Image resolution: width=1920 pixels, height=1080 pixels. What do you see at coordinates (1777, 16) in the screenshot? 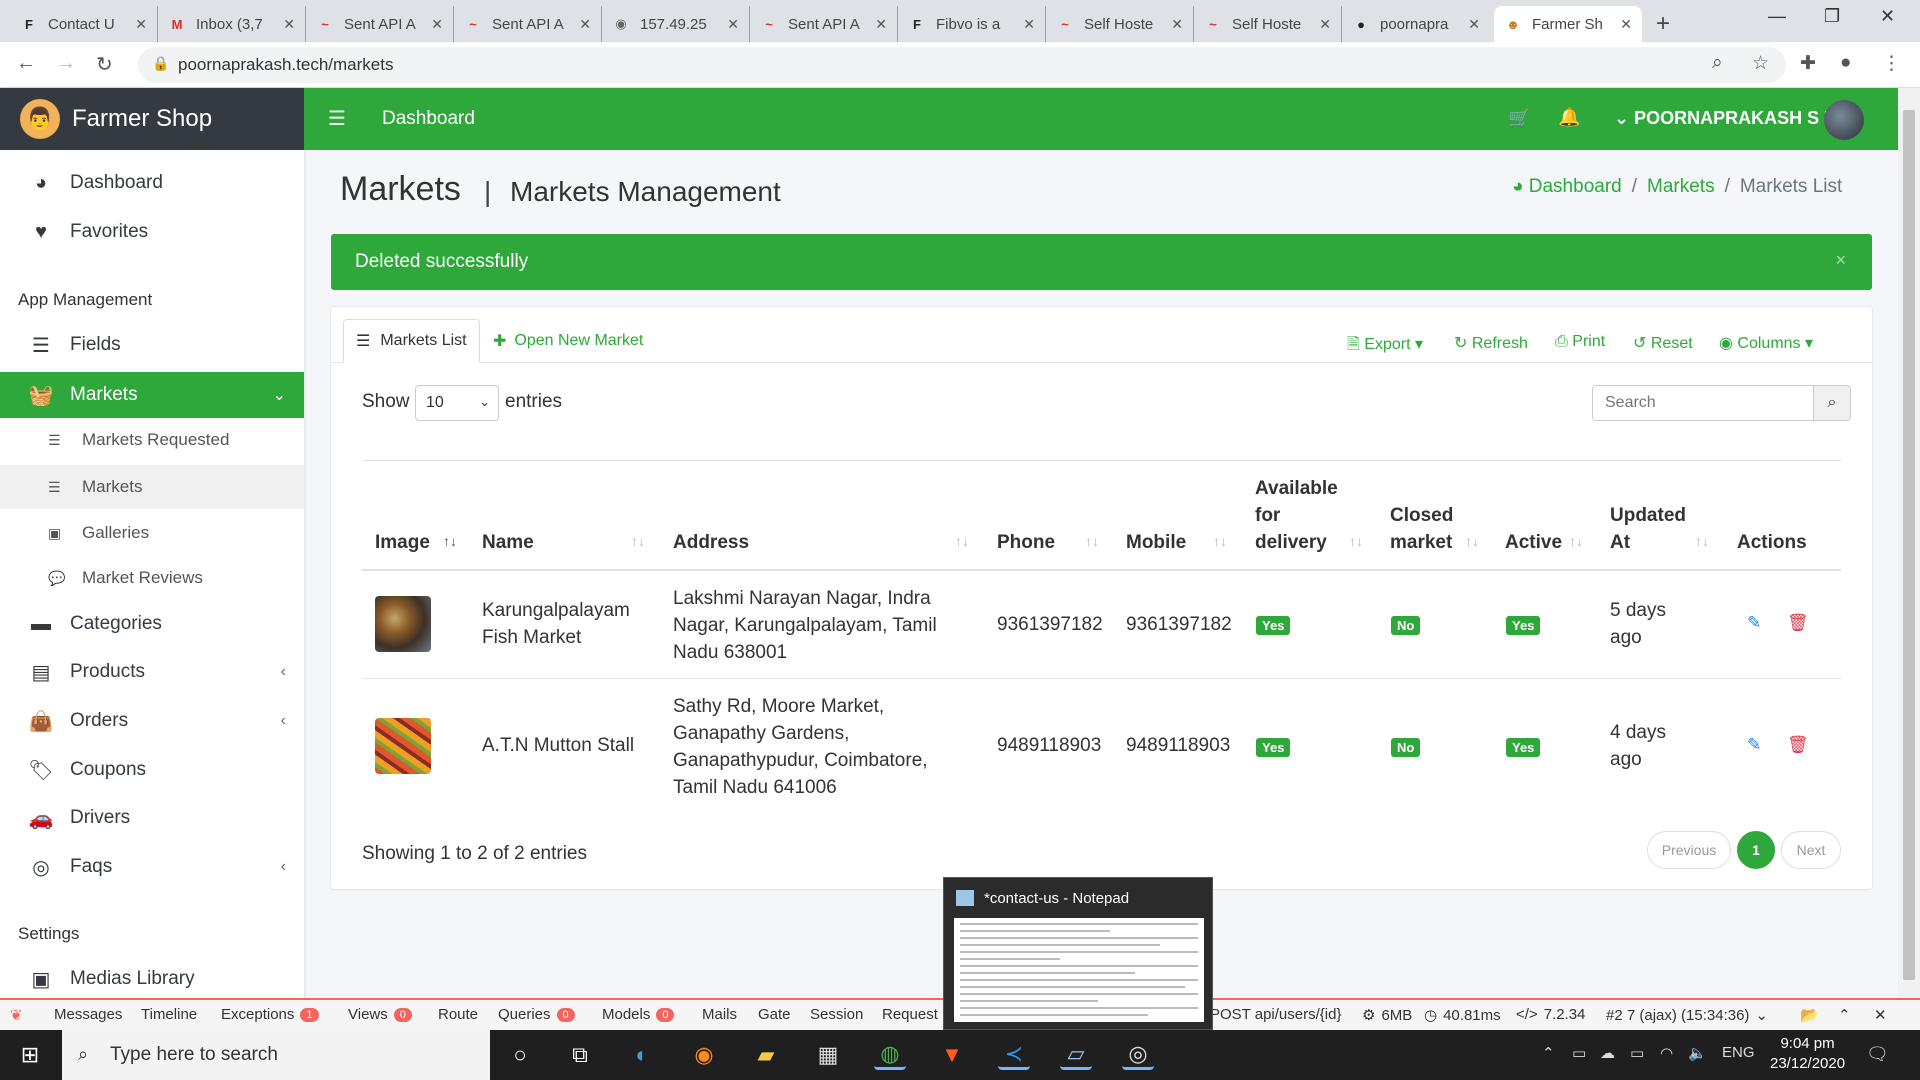
I see `minimize-icon: —` at bounding box center [1777, 16].